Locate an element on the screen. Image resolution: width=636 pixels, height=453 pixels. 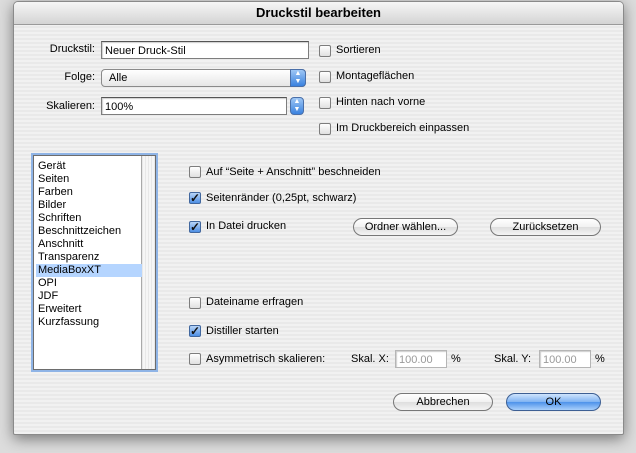
list-item-anschnitt: Anschnitt is located at coordinates (89, 244).